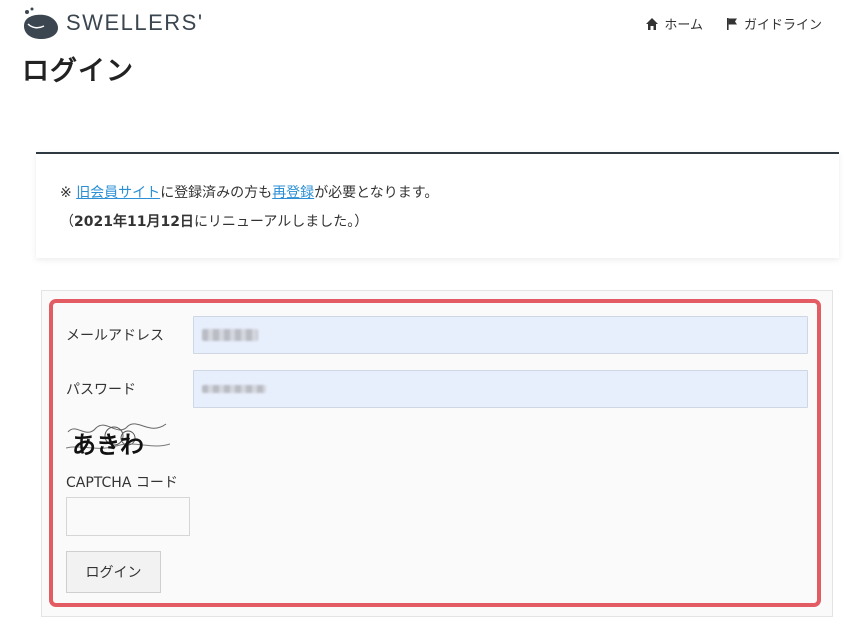 This screenshot has width=844, height=631. Describe the element at coordinates (118, 193) in the screenshot. I see `old-member-site-link: 旧会員サイト` at that location.